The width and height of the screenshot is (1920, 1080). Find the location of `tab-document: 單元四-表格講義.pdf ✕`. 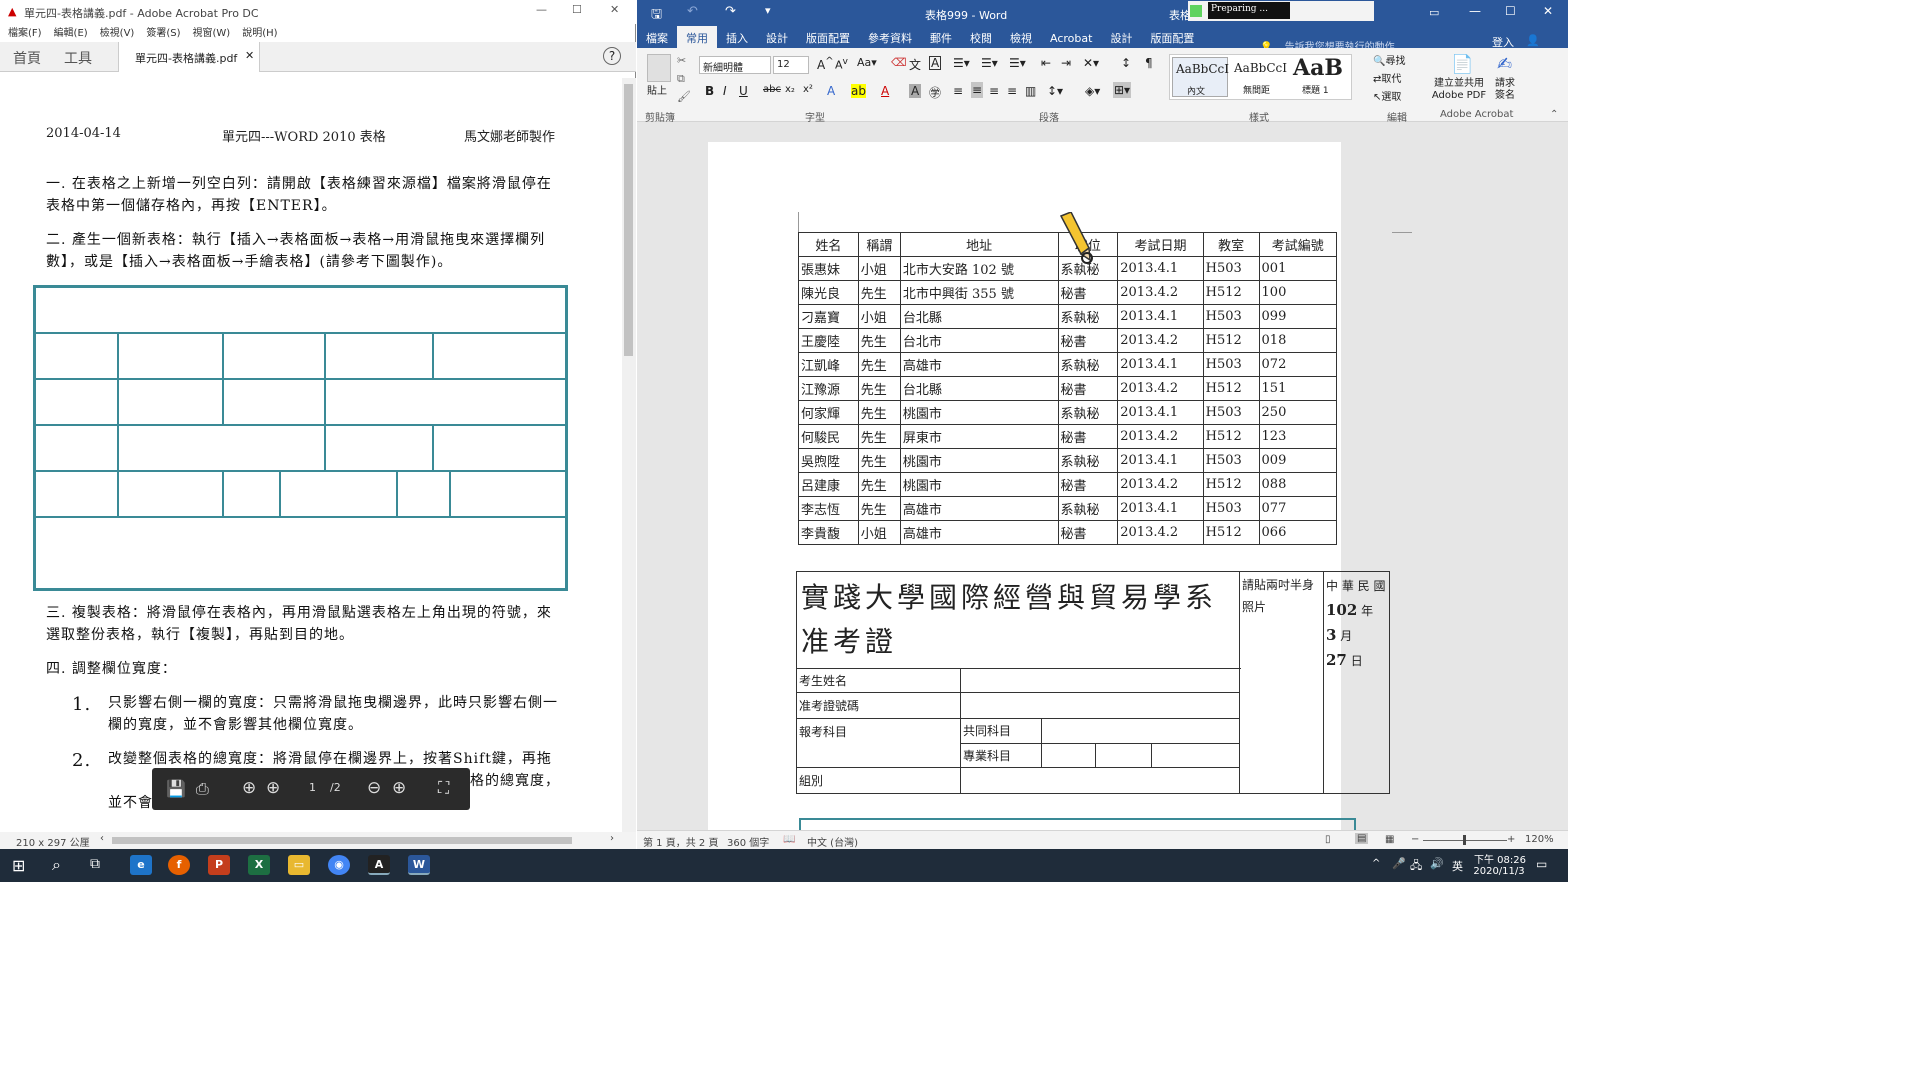

tab-document: 單元四-表格講義.pdf ✕ is located at coordinates (189, 57).